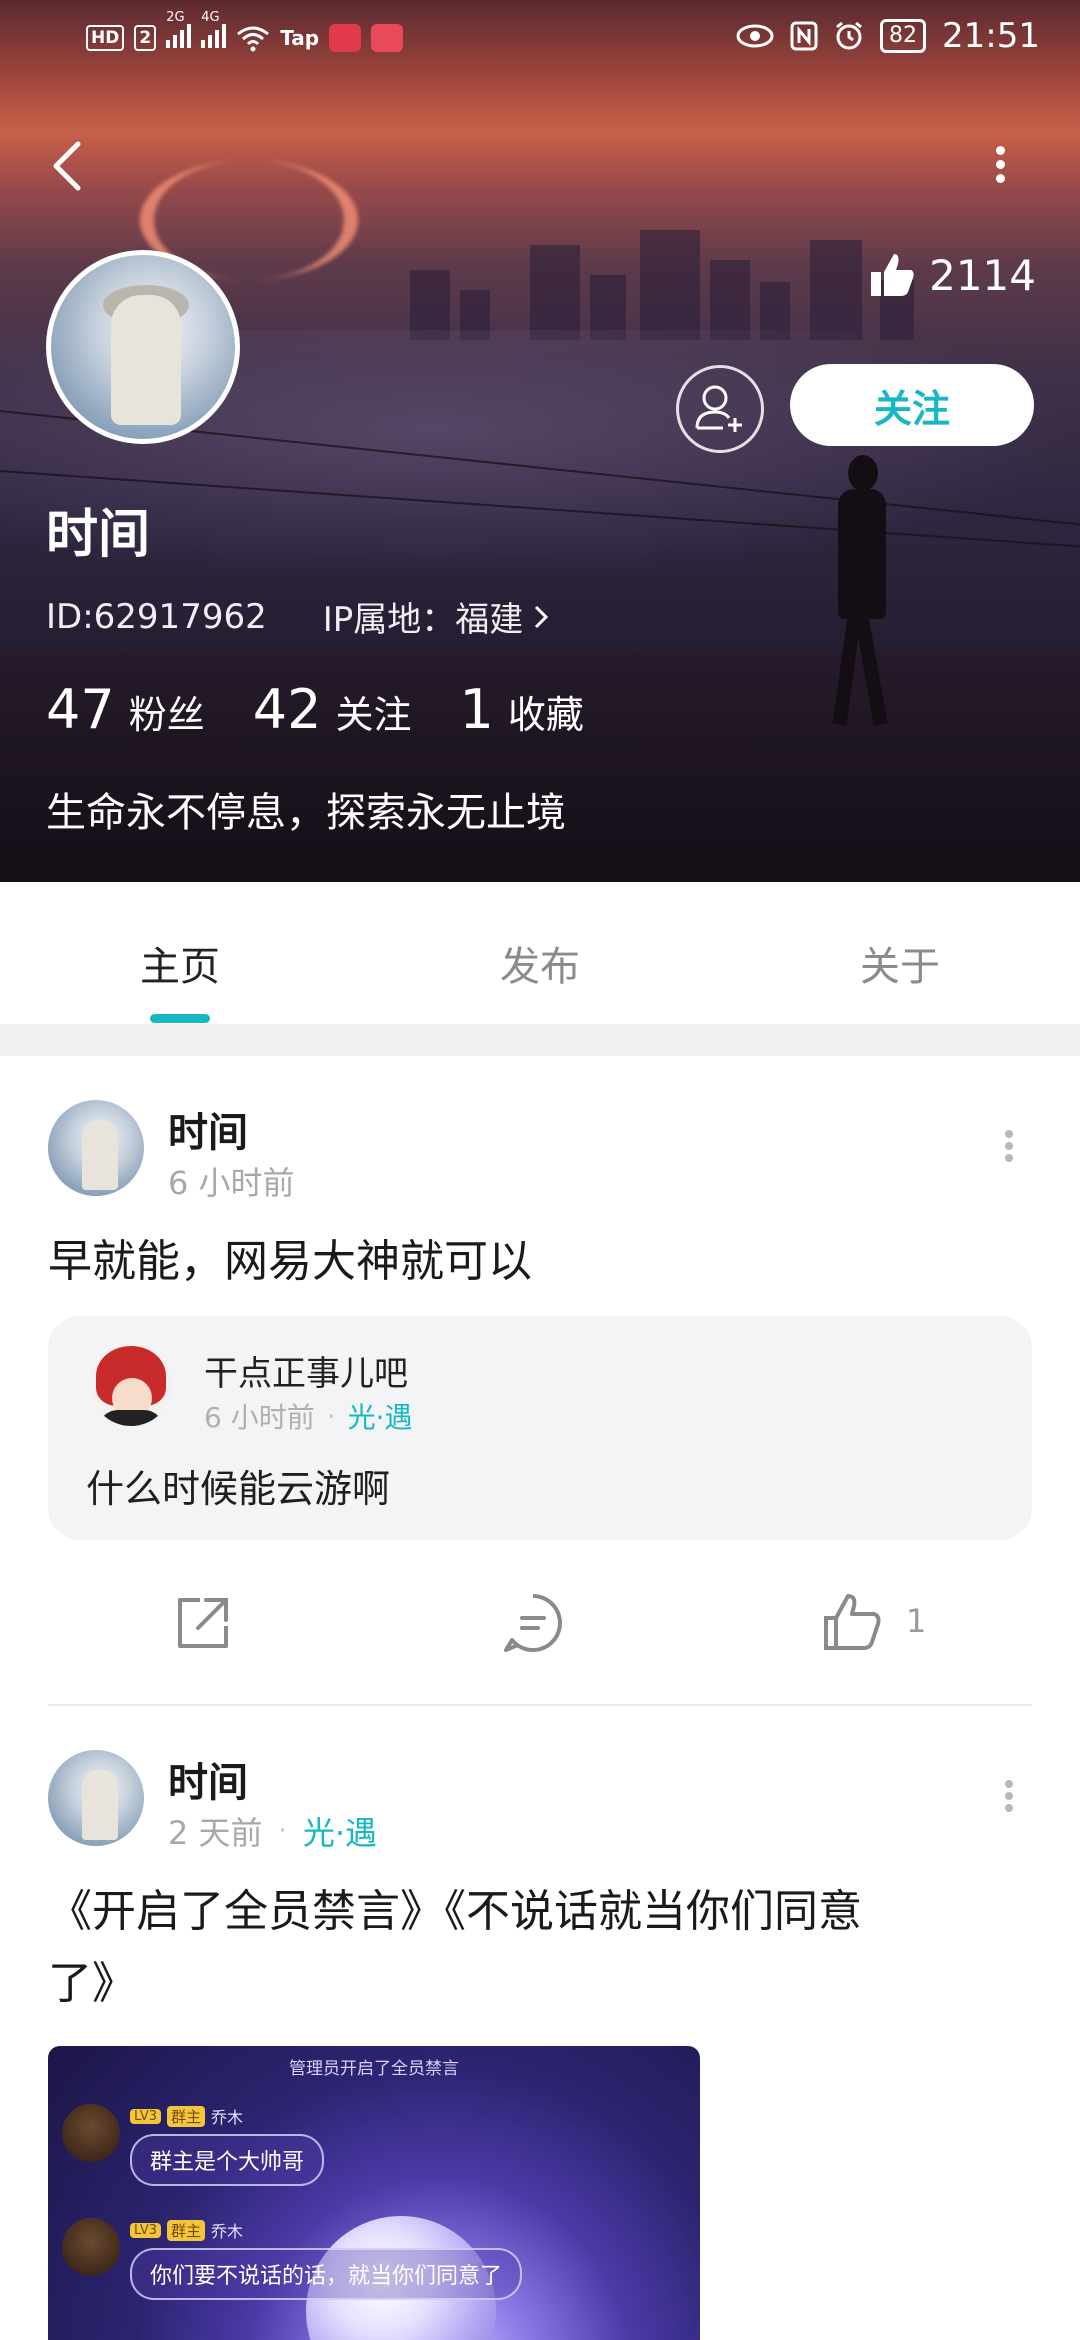  Describe the element at coordinates (374, 2069) in the screenshot. I see `image-caption: 管理员开启了全员禁言` at that location.